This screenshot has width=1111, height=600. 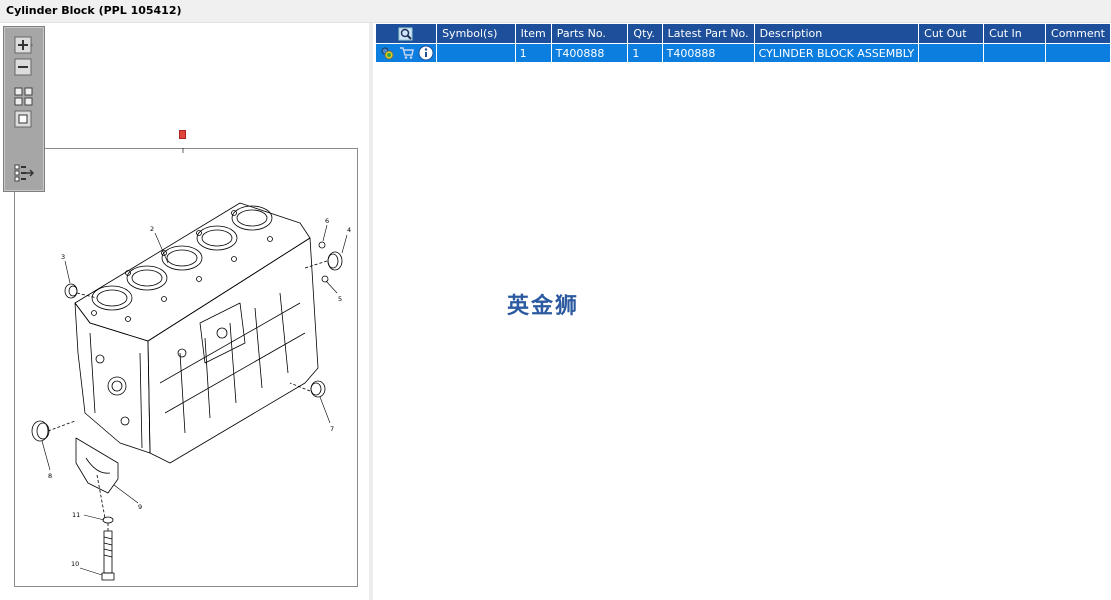 I want to click on column-header-cut-out: Cut Out, so click(x=951, y=33).